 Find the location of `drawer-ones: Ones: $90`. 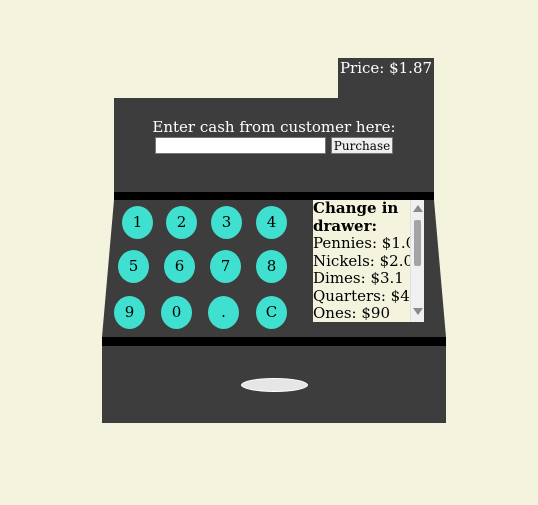

drawer-ones: Ones: $90 is located at coordinates (351, 313).